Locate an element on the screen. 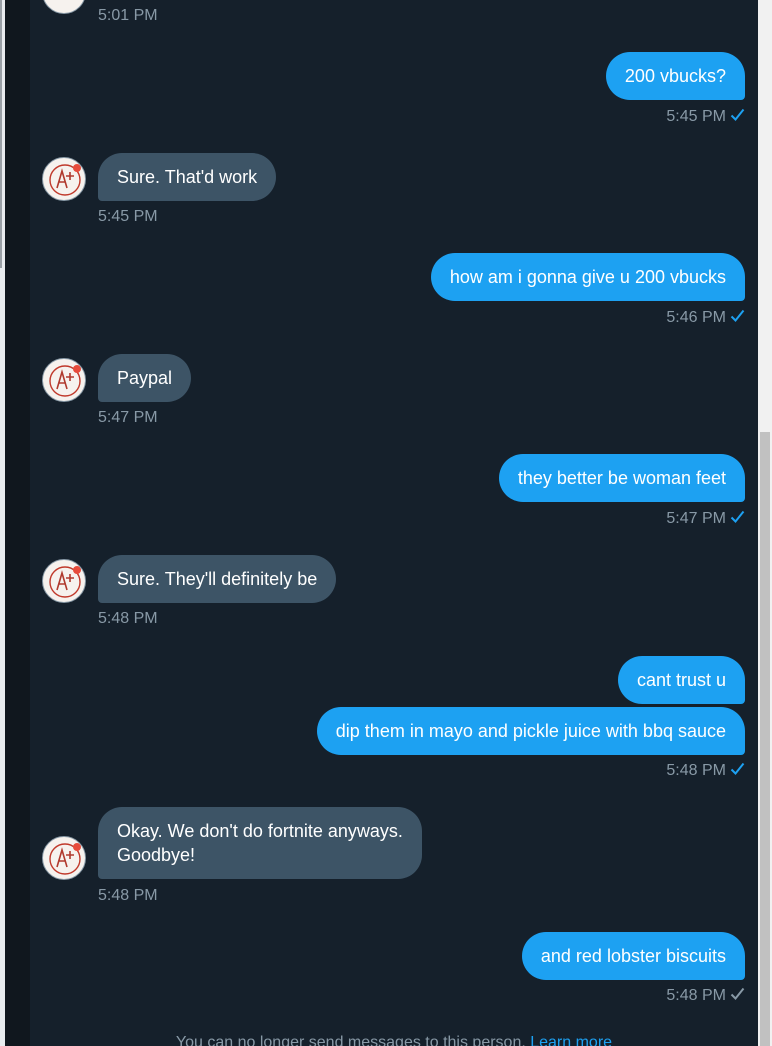 The image size is (772, 1046). message-row-outgoing: how am i gonna give u 200 vbucks is located at coordinates (587, 277).